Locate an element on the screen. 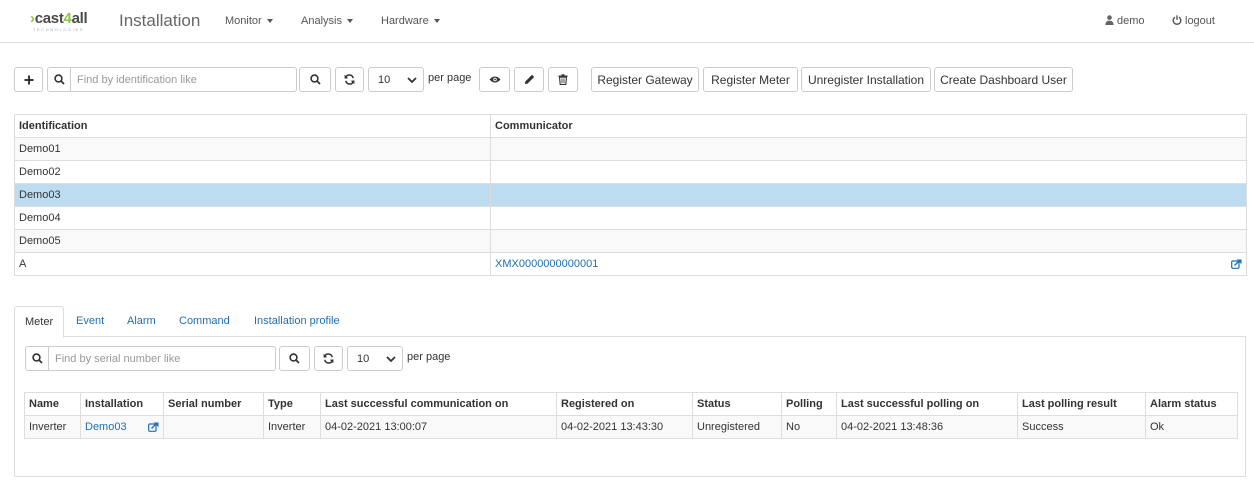  cell-identification: Demo02 is located at coordinates (252, 172).